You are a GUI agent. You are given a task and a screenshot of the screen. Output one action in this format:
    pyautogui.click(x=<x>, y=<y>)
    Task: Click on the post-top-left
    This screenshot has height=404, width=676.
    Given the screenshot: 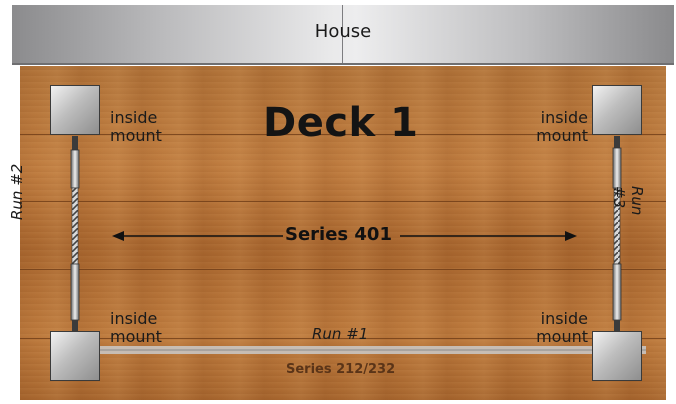 What is the action you would take?
    pyautogui.click(x=75, y=110)
    